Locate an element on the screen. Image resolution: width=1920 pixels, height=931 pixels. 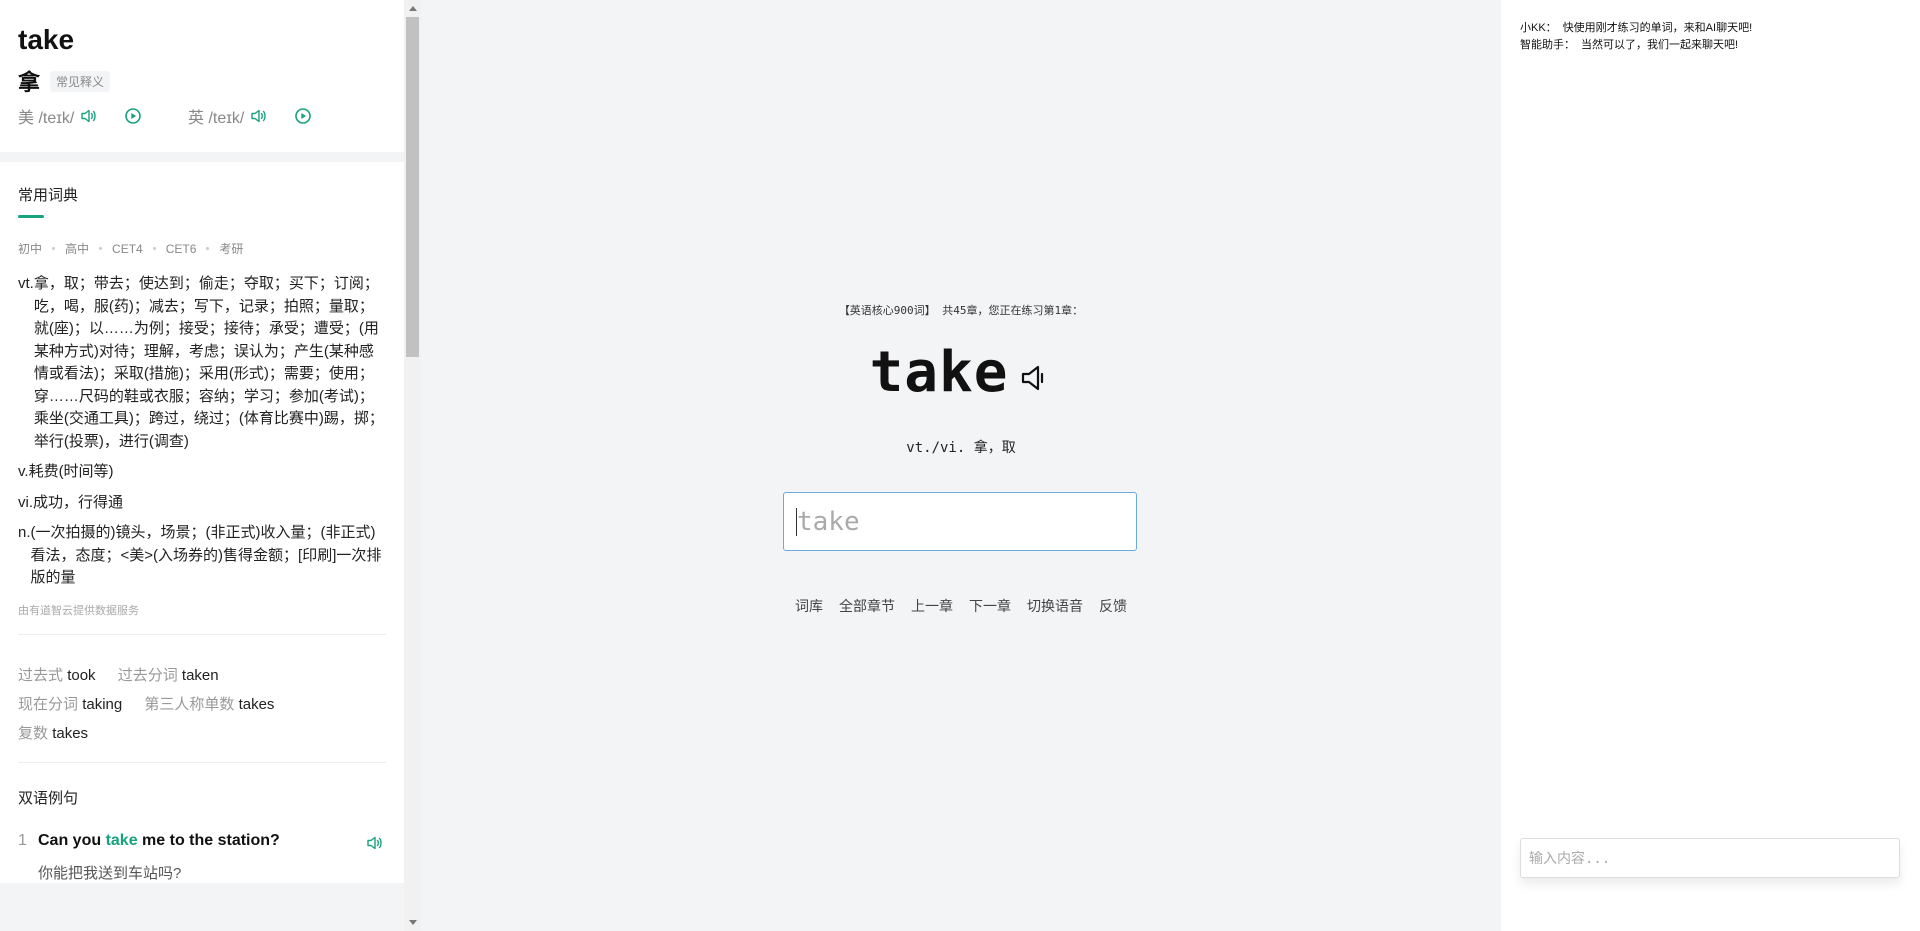
part-of-speech: vi. is located at coordinates (25, 502).